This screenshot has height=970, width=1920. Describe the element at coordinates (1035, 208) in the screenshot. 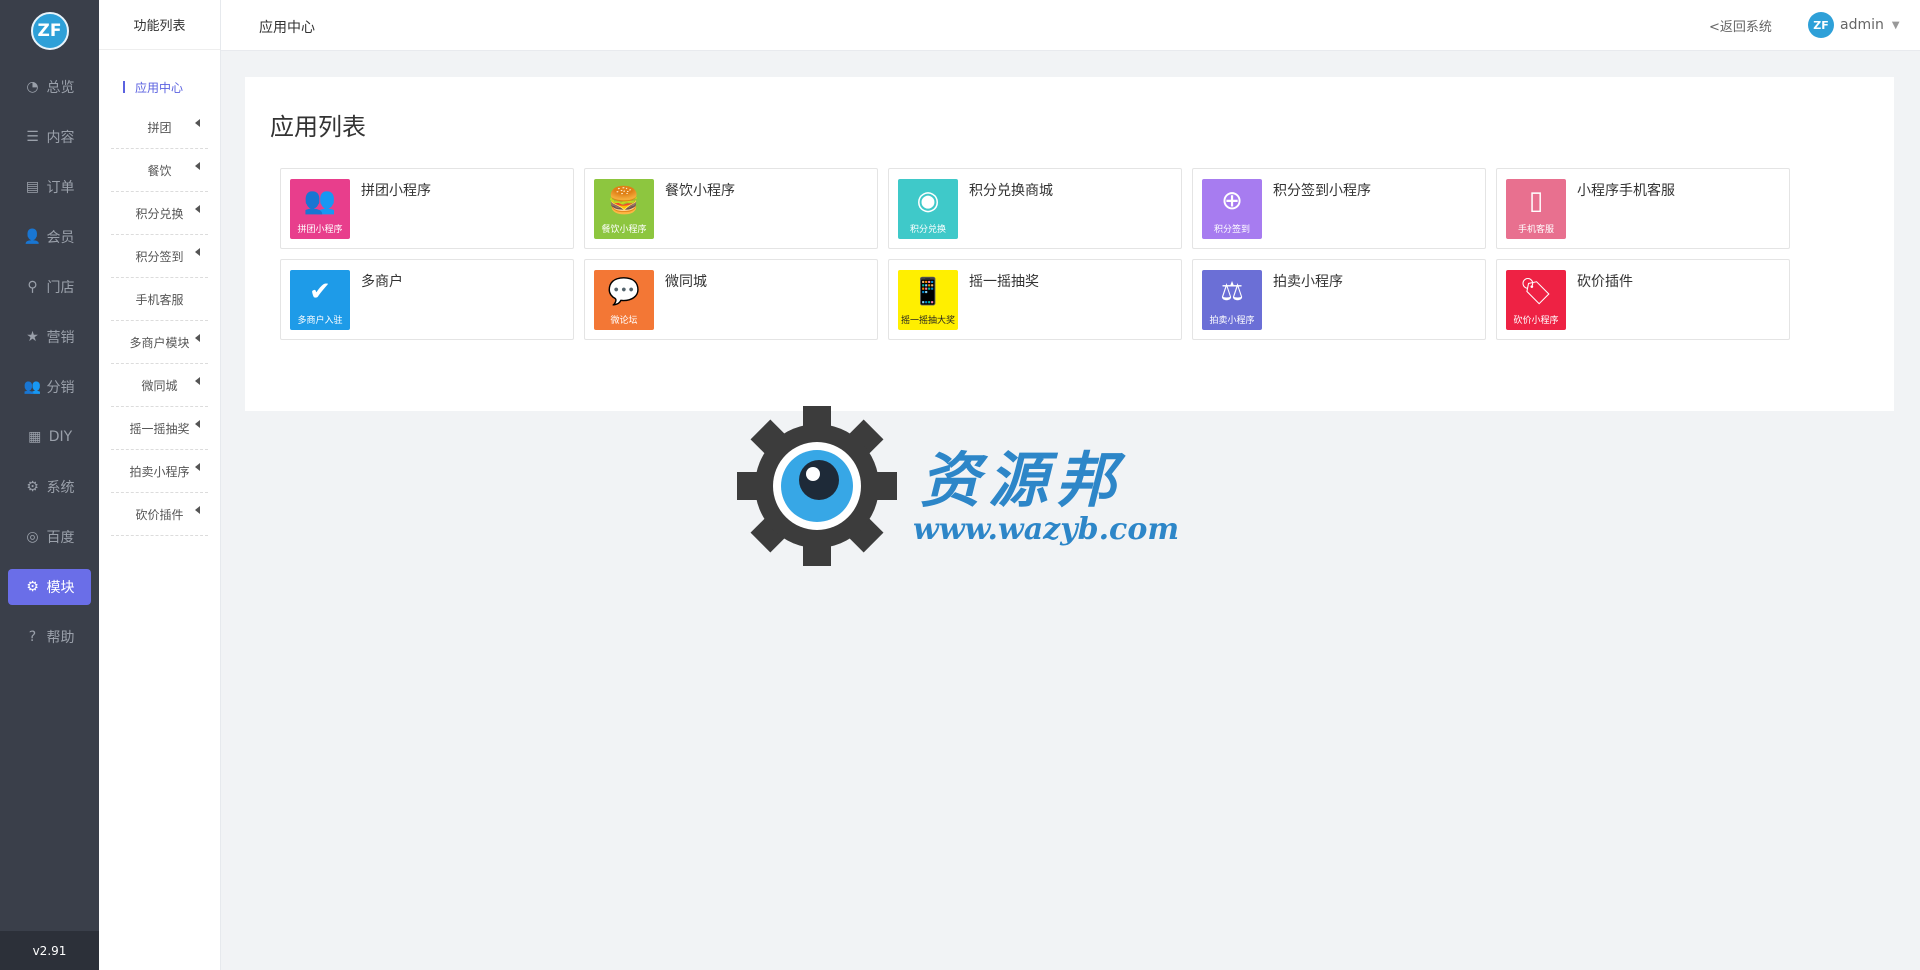

I see `app-card: ◉ 积分兑换 积分兑换商城` at that location.